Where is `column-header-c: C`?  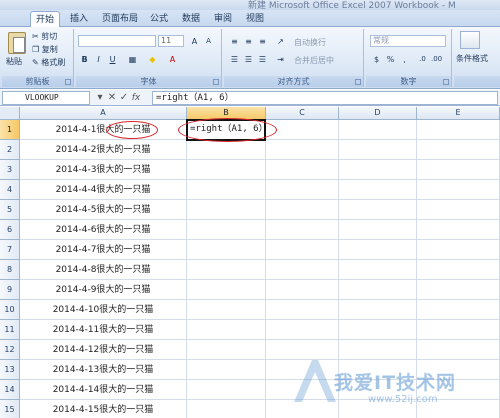
column-header-c: C is located at coordinates (302, 113).